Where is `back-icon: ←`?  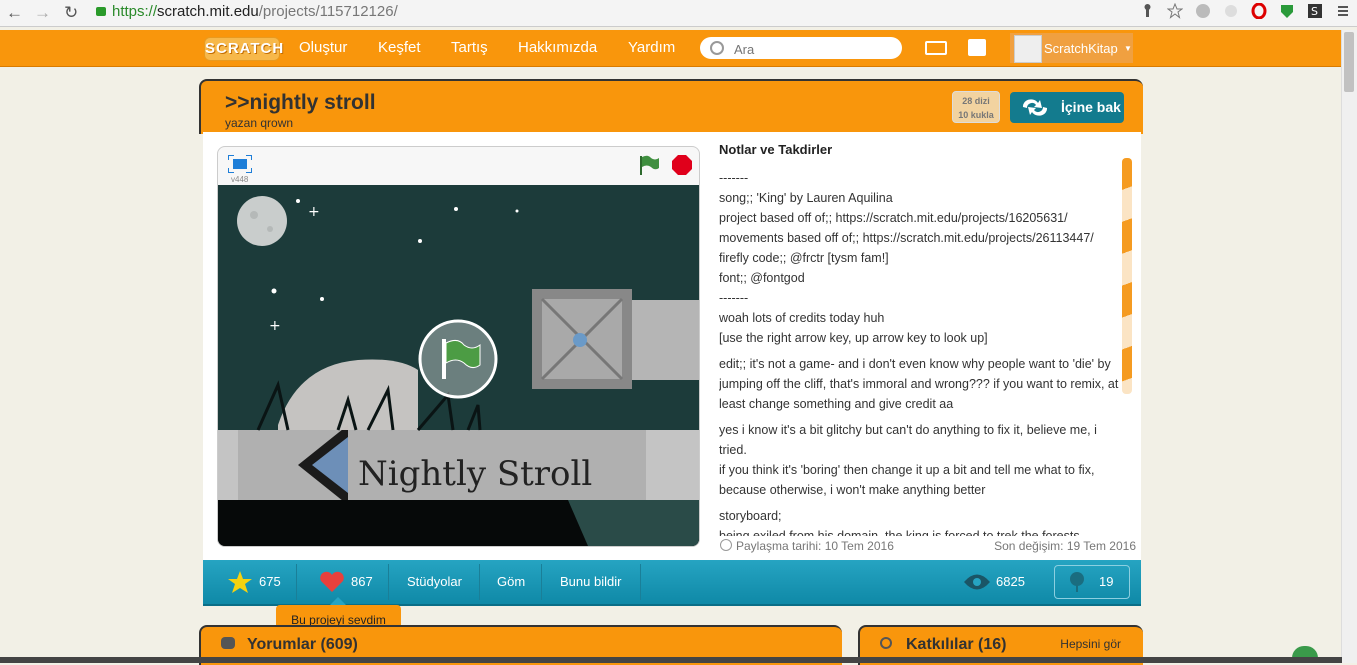
back-icon: ← is located at coordinates (14, 13).